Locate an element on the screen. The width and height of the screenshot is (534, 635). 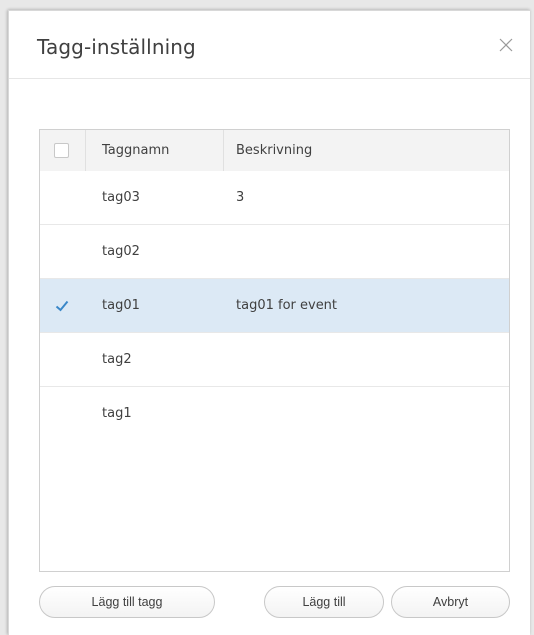
checkmark-icon is located at coordinates (62, 306).